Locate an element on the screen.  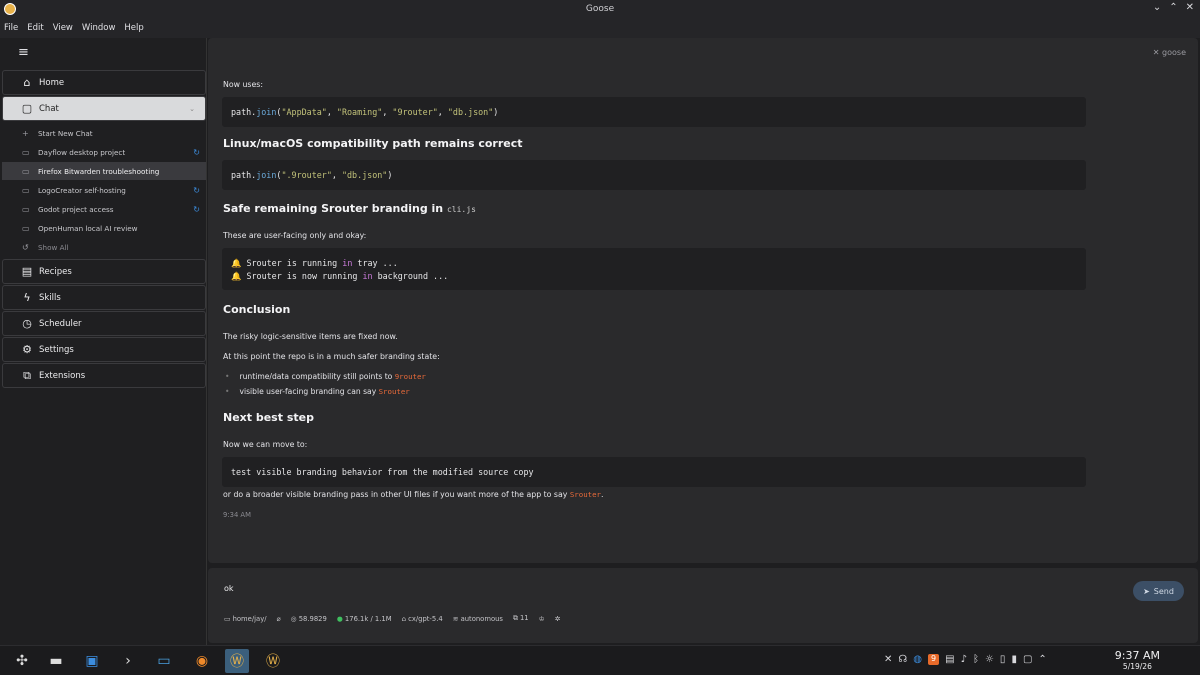
sidebar-item-label: Firefox Bitwarden troubleshooting is located at coordinates (99, 171).